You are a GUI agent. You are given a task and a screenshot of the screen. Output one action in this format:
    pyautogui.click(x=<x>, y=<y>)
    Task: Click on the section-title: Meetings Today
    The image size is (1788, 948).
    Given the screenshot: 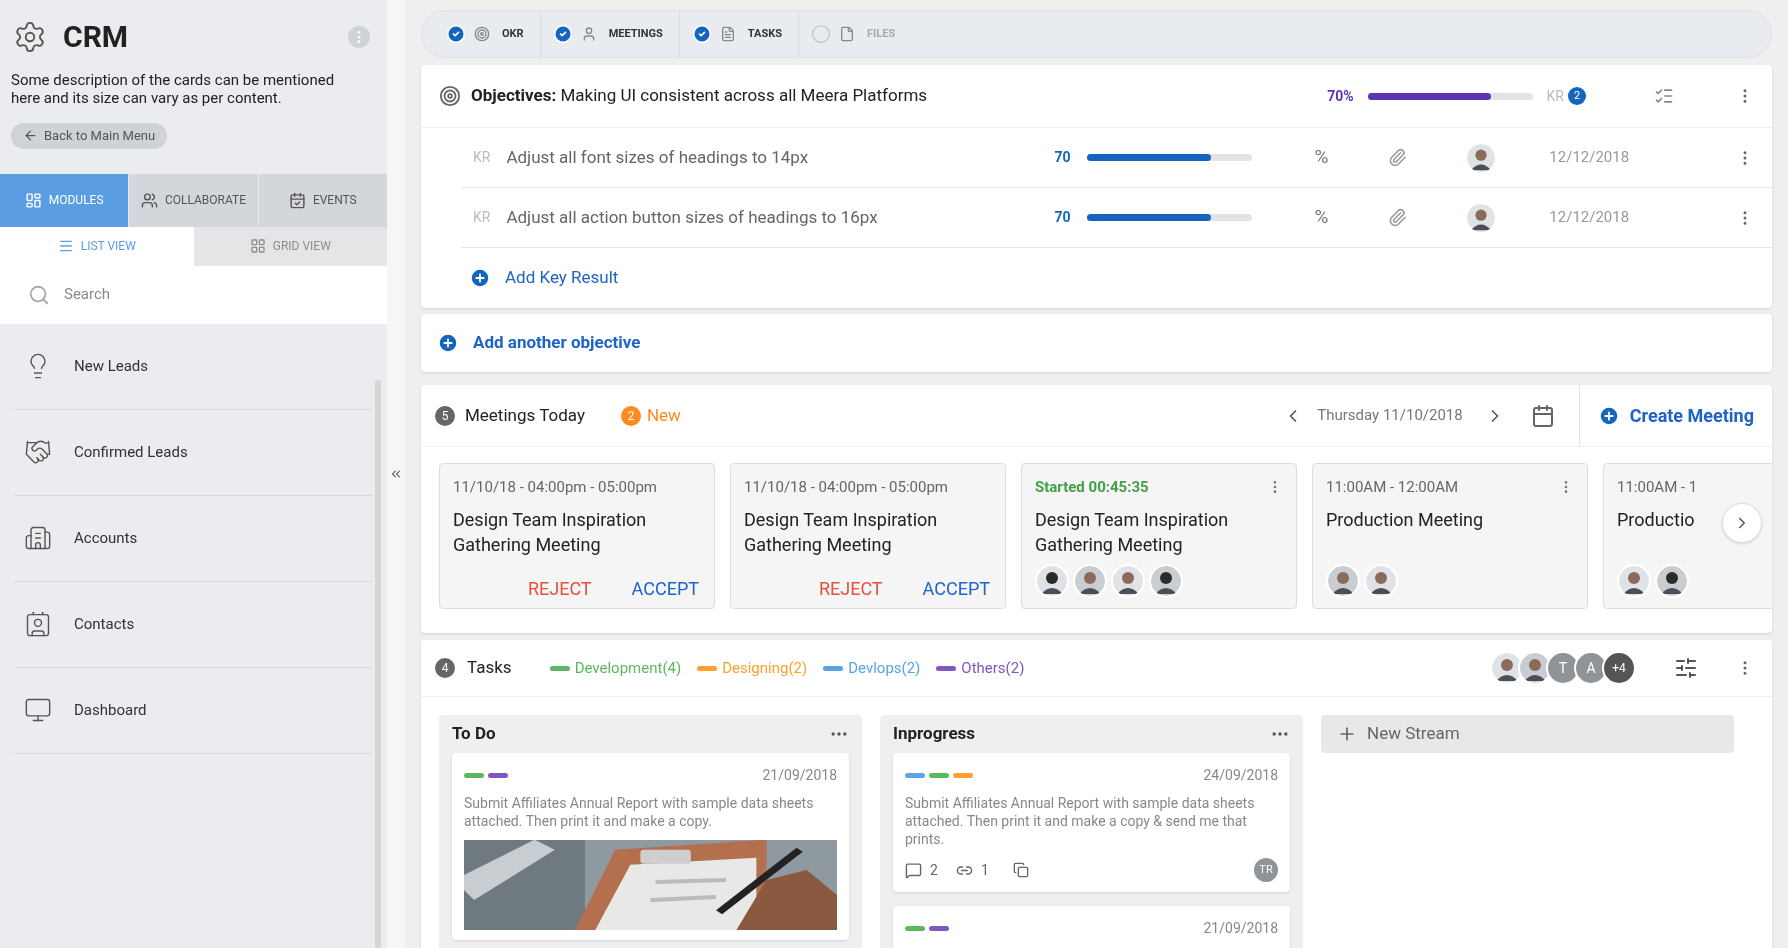 What is the action you would take?
    pyautogui.click(x=525, y=415)
    